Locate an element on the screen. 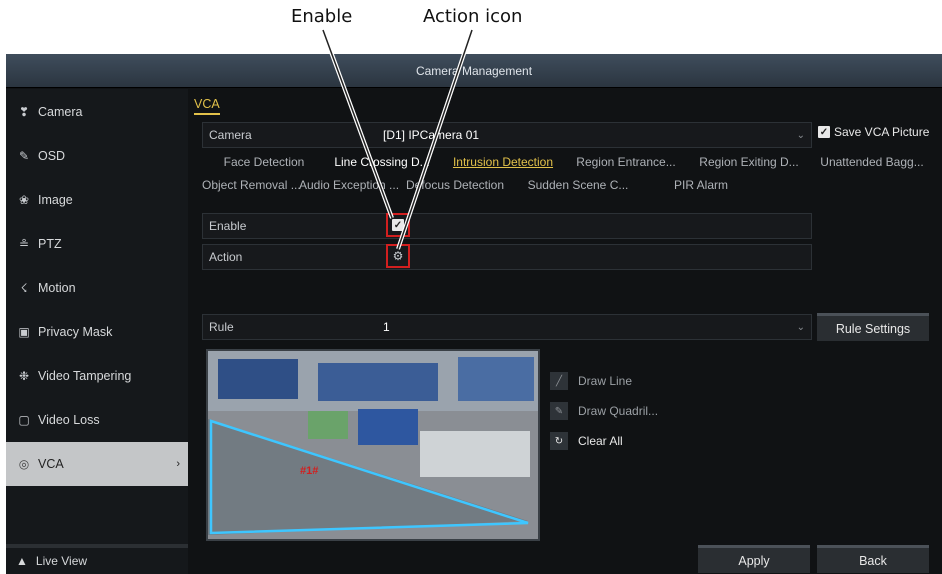 The height and width of the screenshot is (574, 942). gear-icon: ⚙ is located at coordinates (398, 256).